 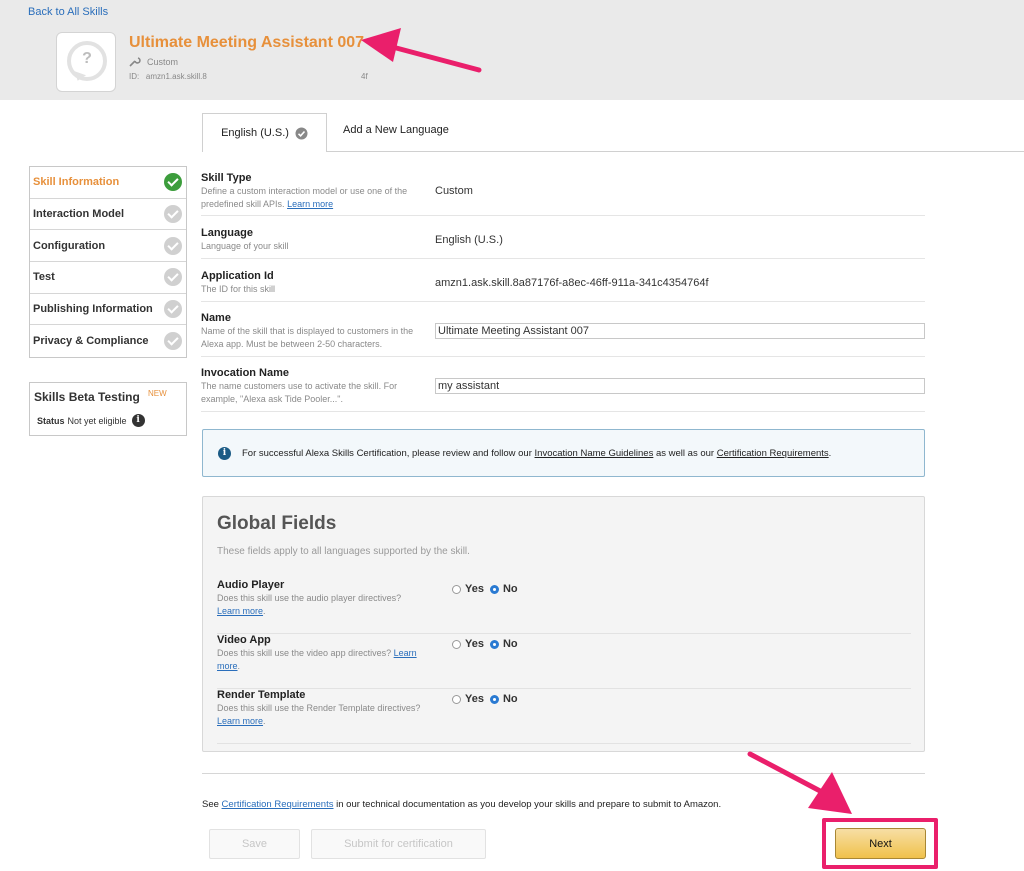 I want to click on sidebar-item-configuration: Configuration, so click(x=108, y=246).